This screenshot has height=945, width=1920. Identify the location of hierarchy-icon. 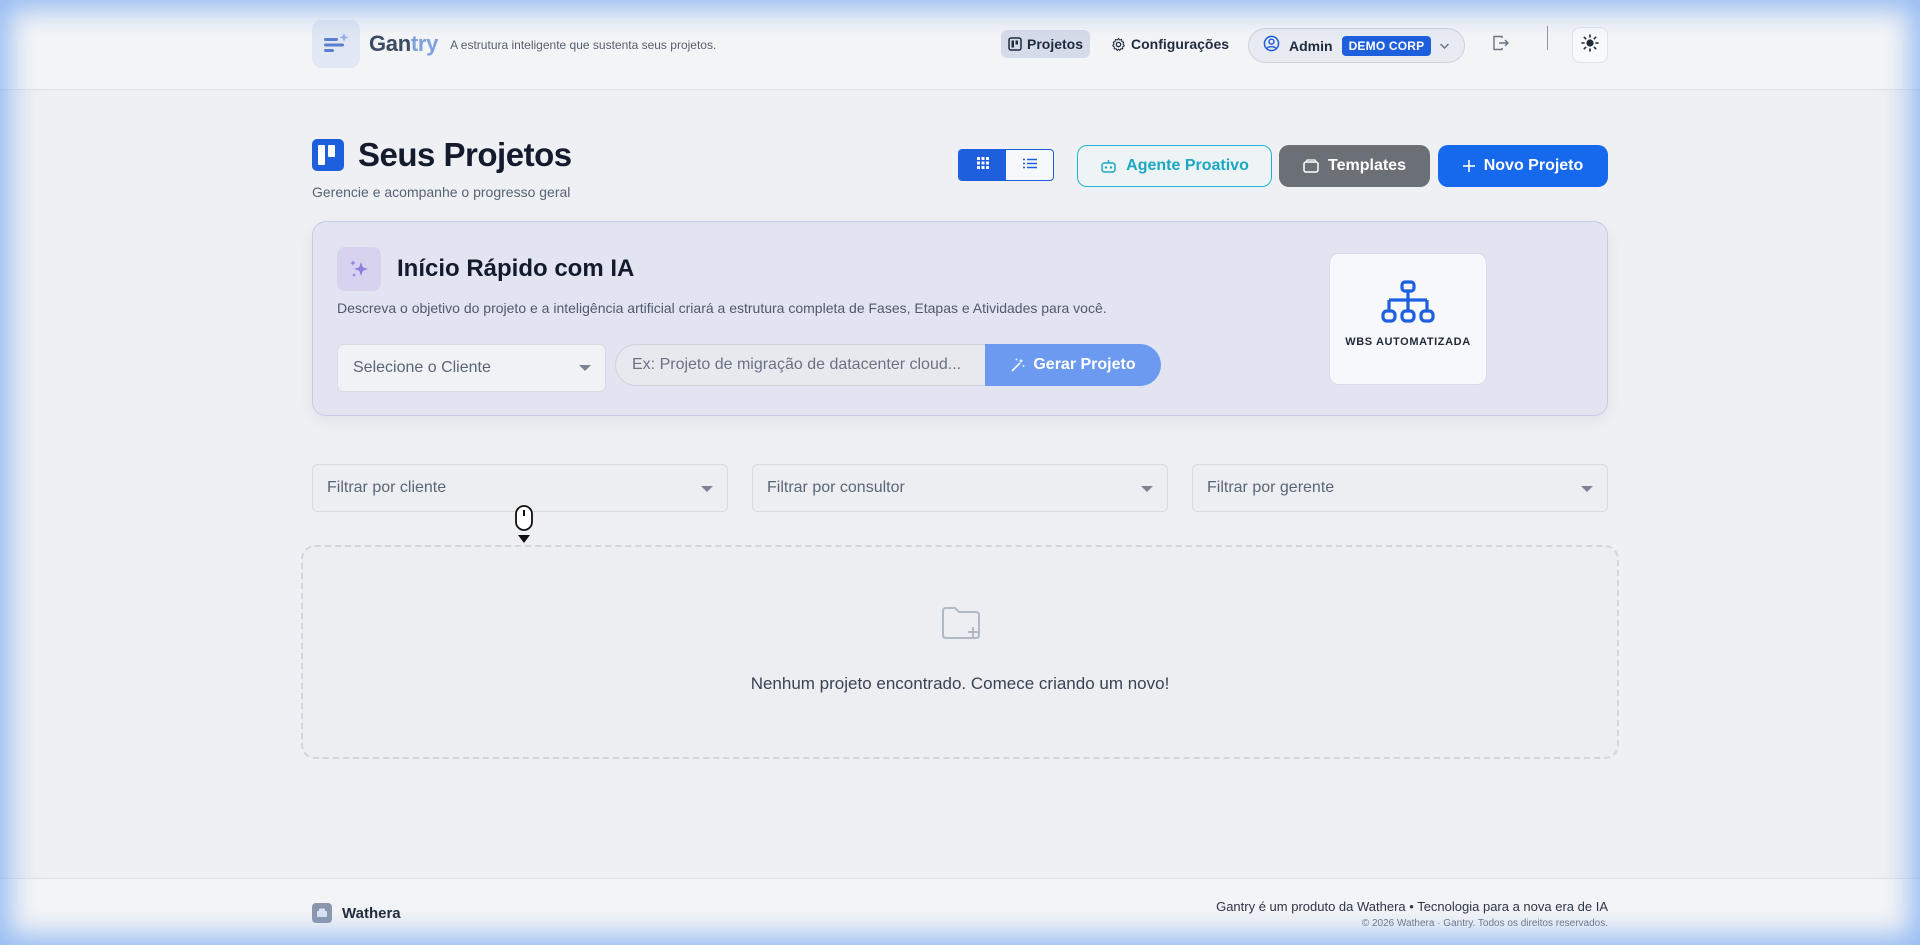
(1408, 301).